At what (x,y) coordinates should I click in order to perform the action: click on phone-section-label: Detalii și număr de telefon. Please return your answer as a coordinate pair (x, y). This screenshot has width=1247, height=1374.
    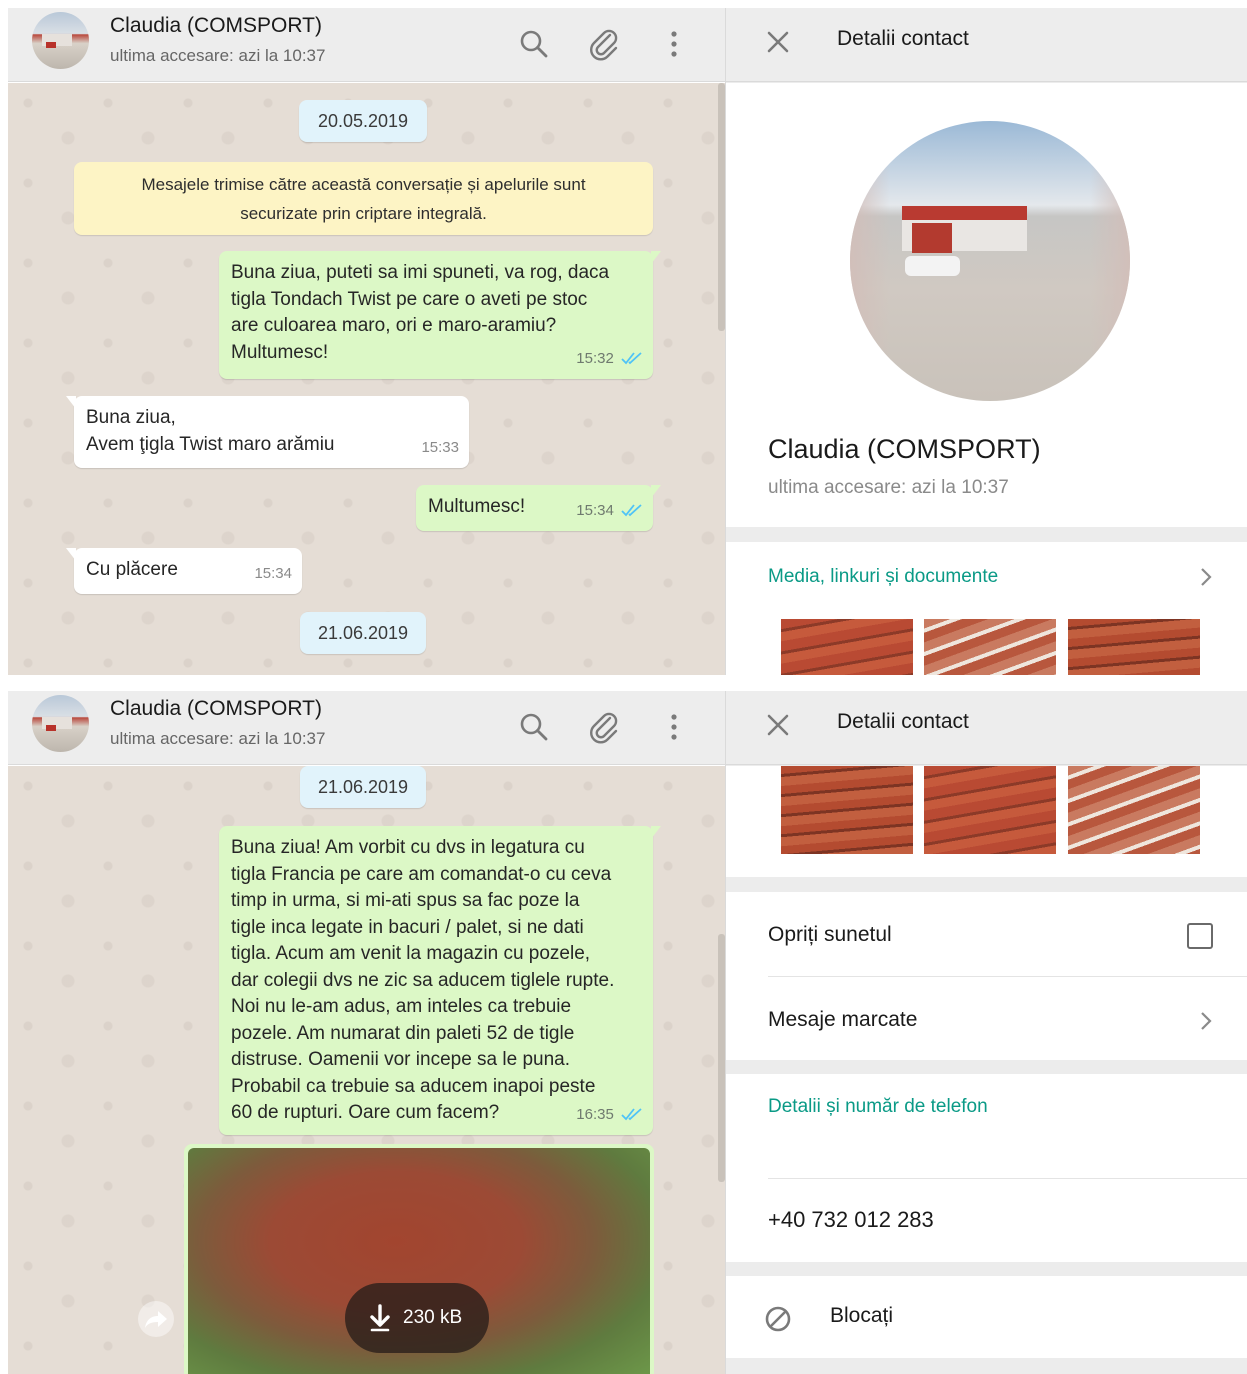
    Looking at the image, I should click on (878, 1106).